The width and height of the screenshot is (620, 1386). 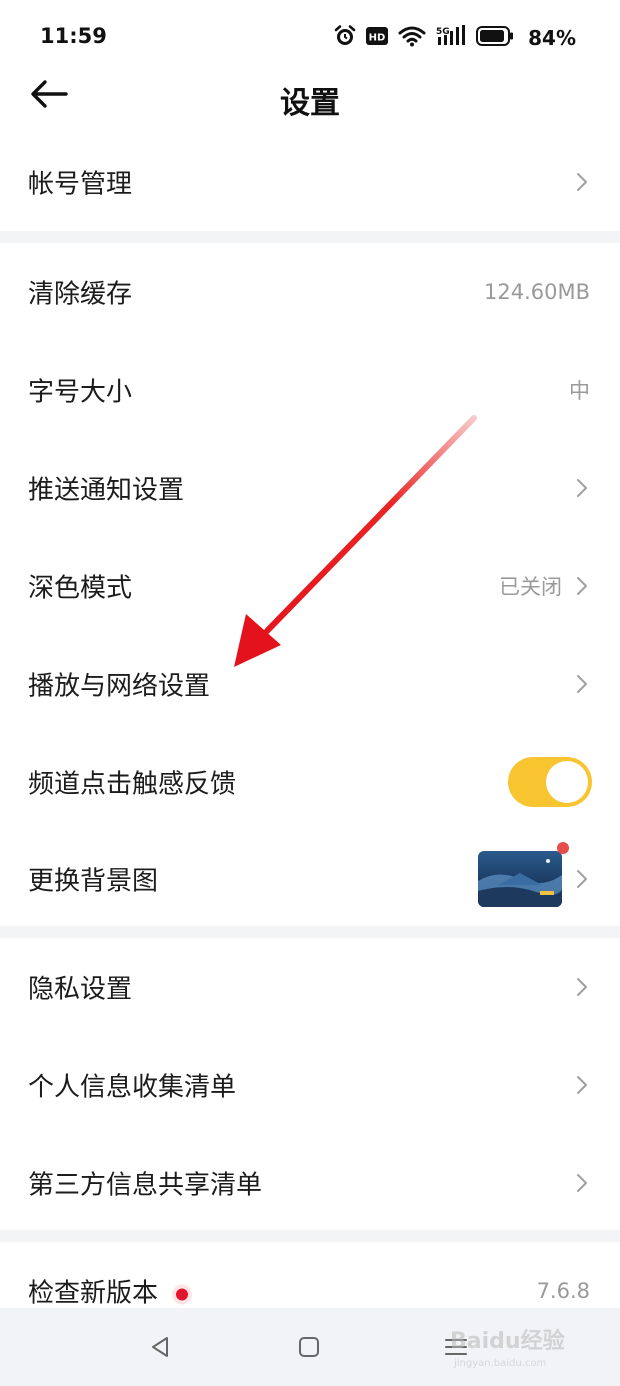 What do you see at coordinates (310, 987) in the screenshot?
I see `setting-privacy: 隐私设置` at bounding box center [310, 987].